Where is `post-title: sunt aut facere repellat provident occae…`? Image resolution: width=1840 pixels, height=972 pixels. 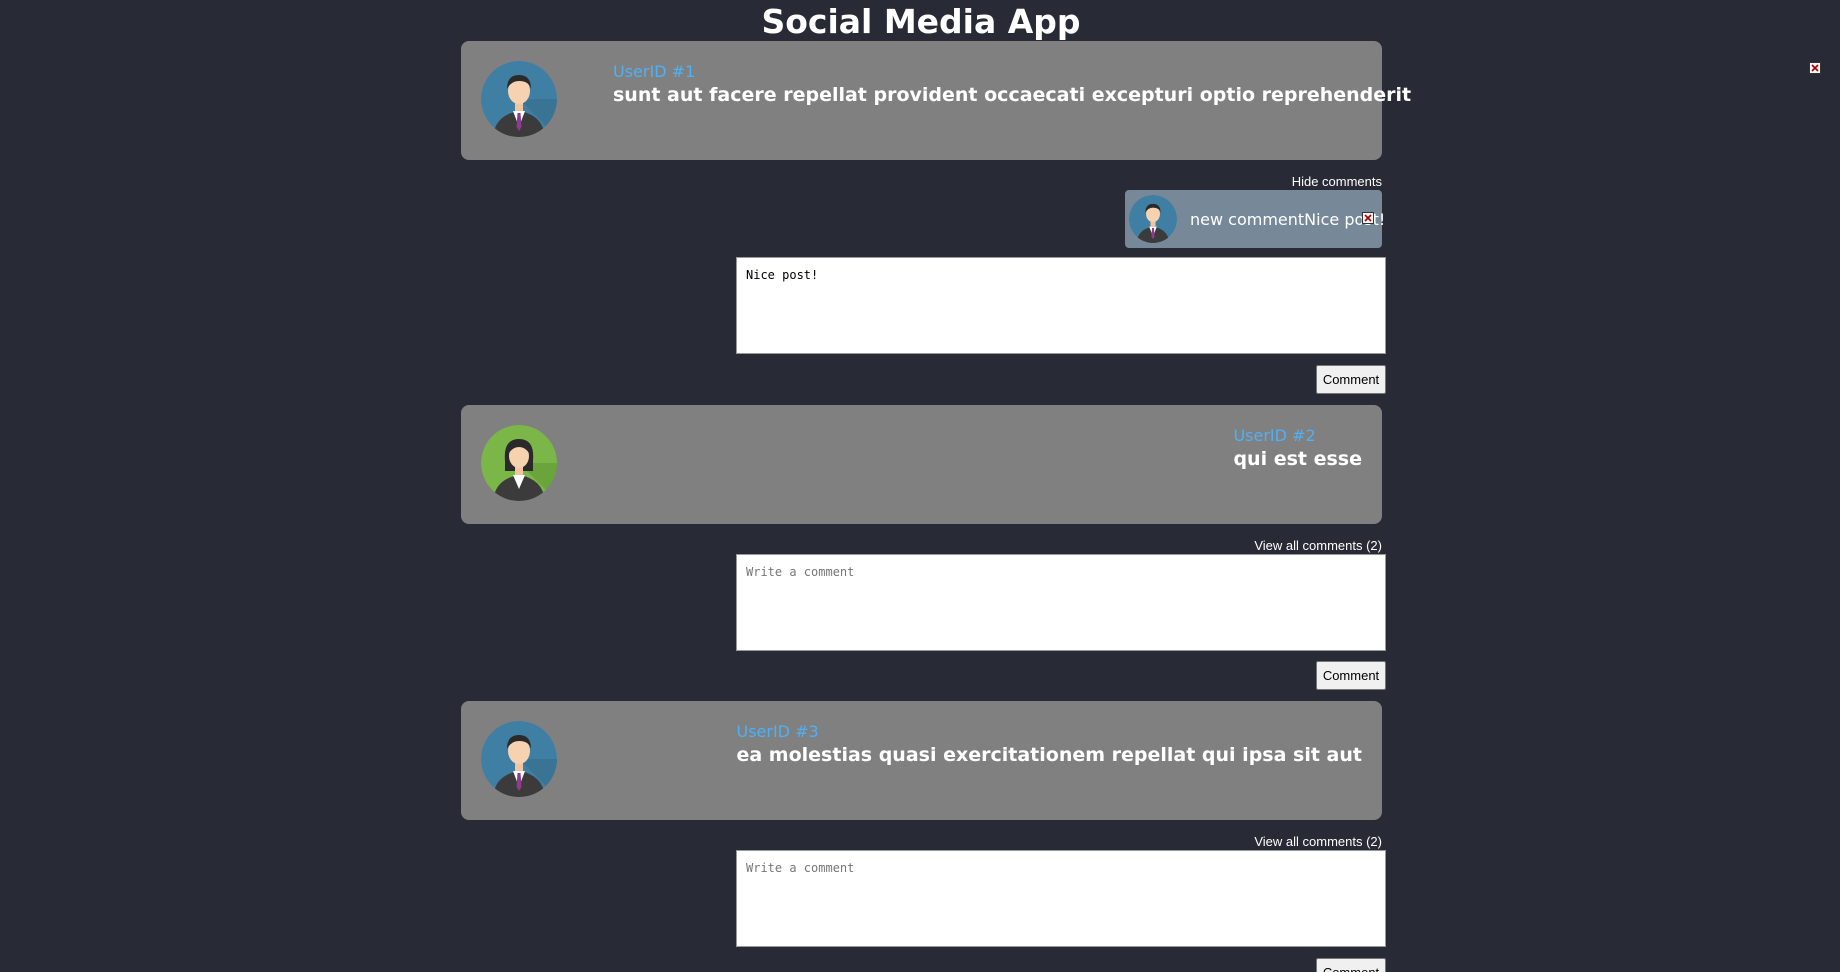
post-title: sunt aut facere repellat provident occae… is located at coordinates (1012, 95).